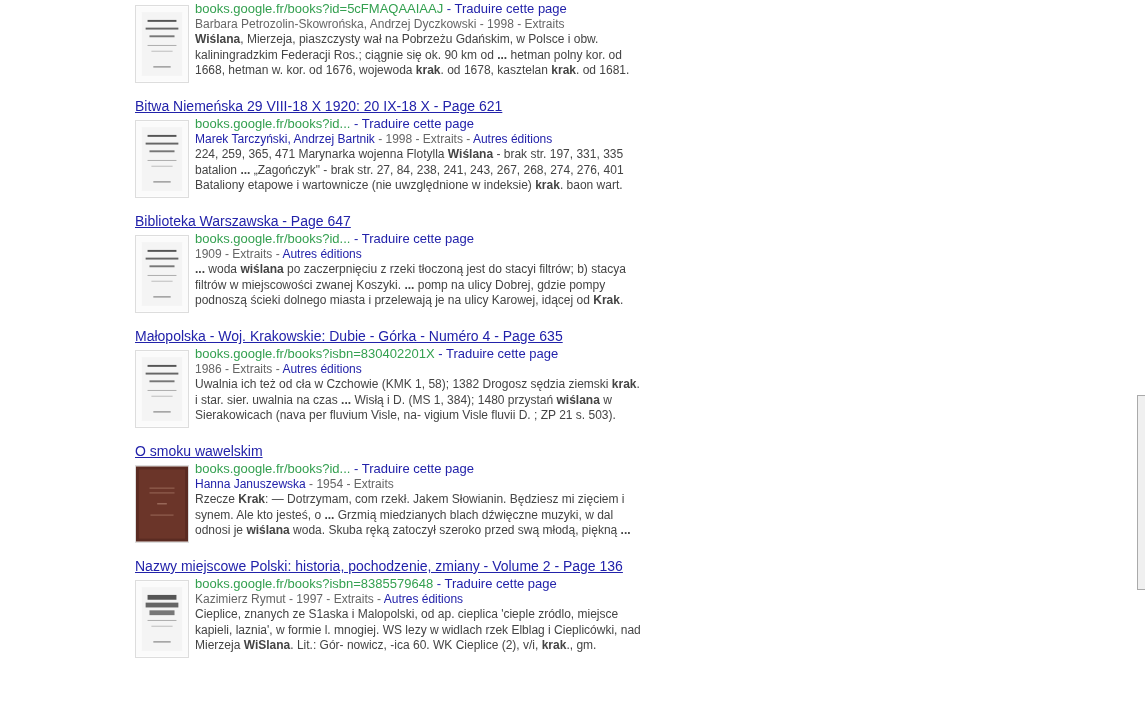  What do you see at coordinates (413, 55) in the screenshot?
I see `result-snippet: Wiślana, Mierzeja, piaszczysty wał na Pobrzeżu Gdańskim, w Polsce i obw. kaliningradzkim Federacji Ros.; ciągnie się ok. 90 km od ... hetman polny kor. od 1668, hetman w. kor. od 1676, wojewoda krak. od 1678, kasztelan krak. od 1681.` at bounding box center [413, 55].